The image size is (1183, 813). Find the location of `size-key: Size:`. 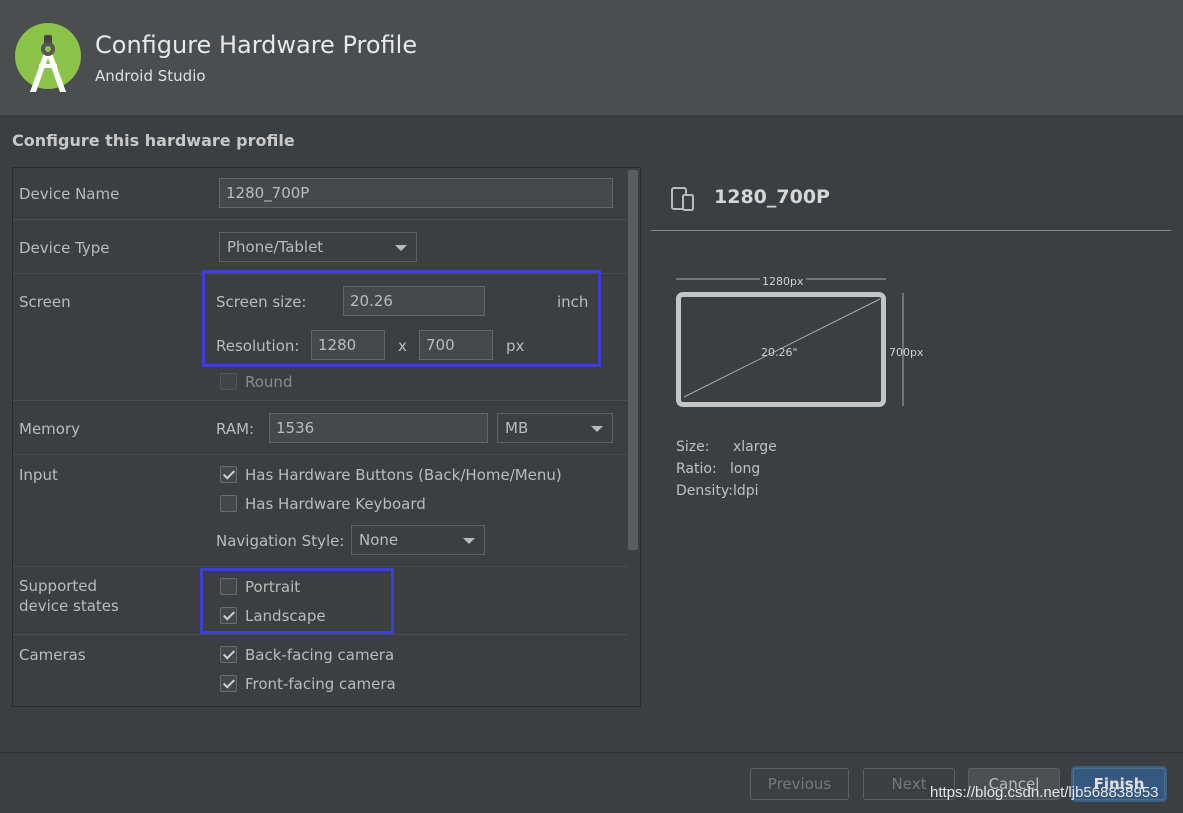

size-key: Size: is located at coordinates (693, 447).